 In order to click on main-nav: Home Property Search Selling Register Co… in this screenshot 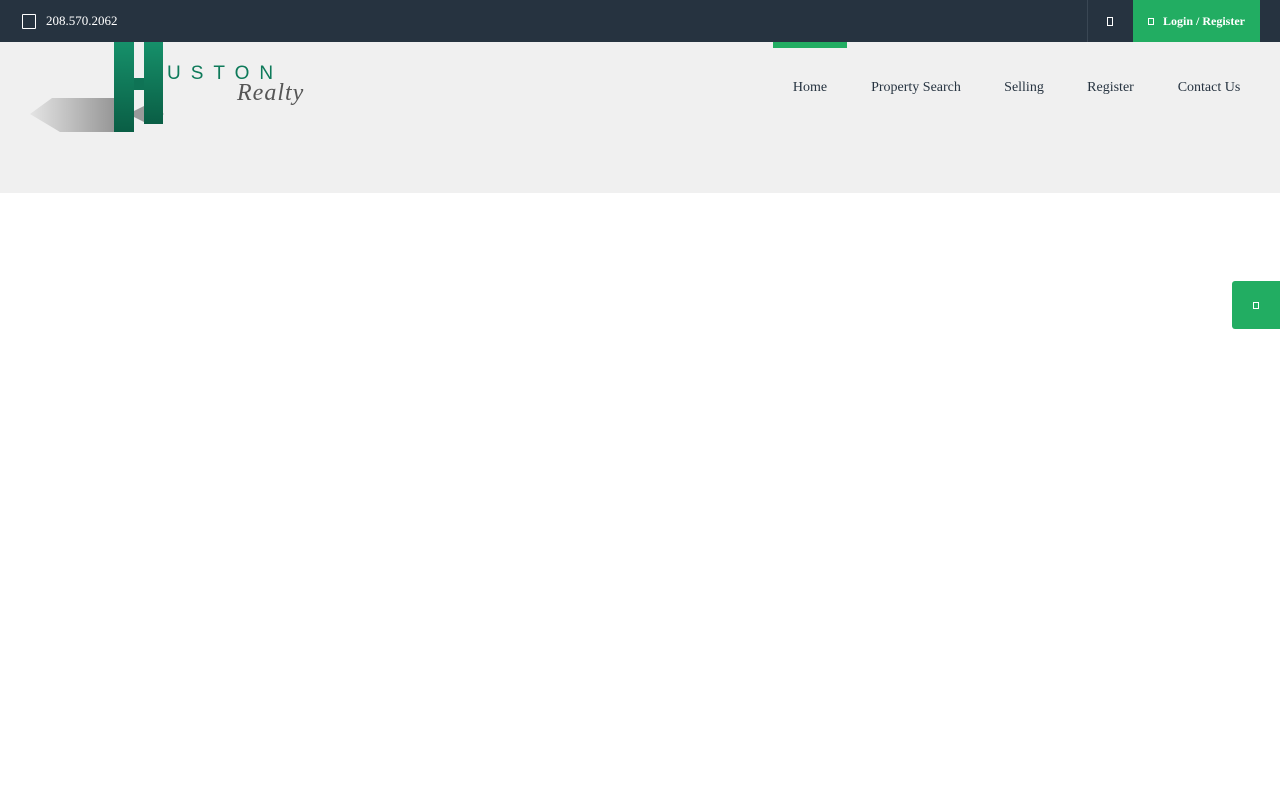, I will do `click(640, 88)`.